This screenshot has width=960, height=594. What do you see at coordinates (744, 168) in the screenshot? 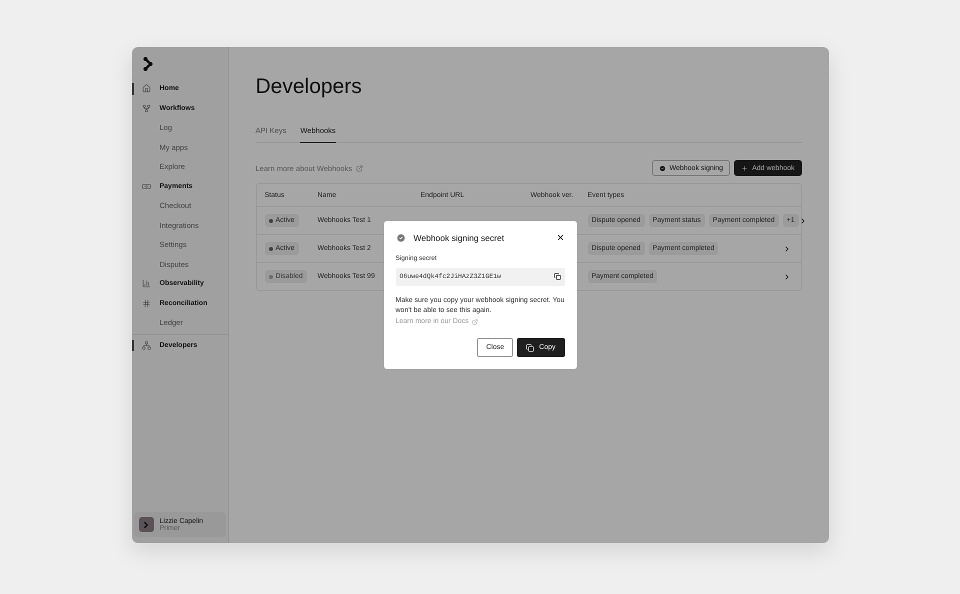
I see `plus-icon` at bounding box center [744, 168].